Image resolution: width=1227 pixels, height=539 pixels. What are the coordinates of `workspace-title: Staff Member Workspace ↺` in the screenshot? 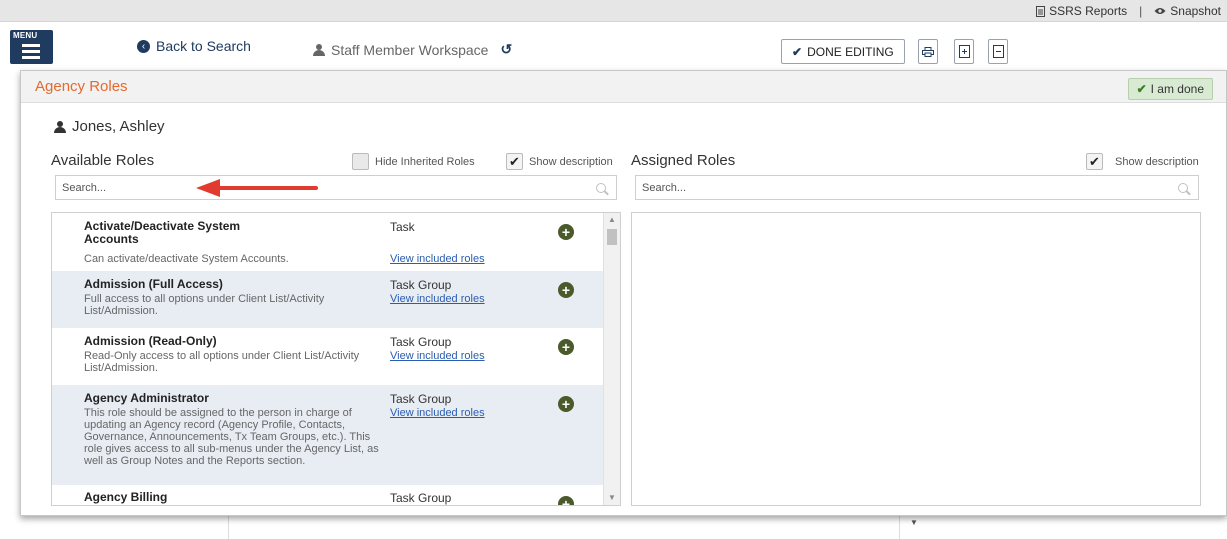 It's located at (412, 49).